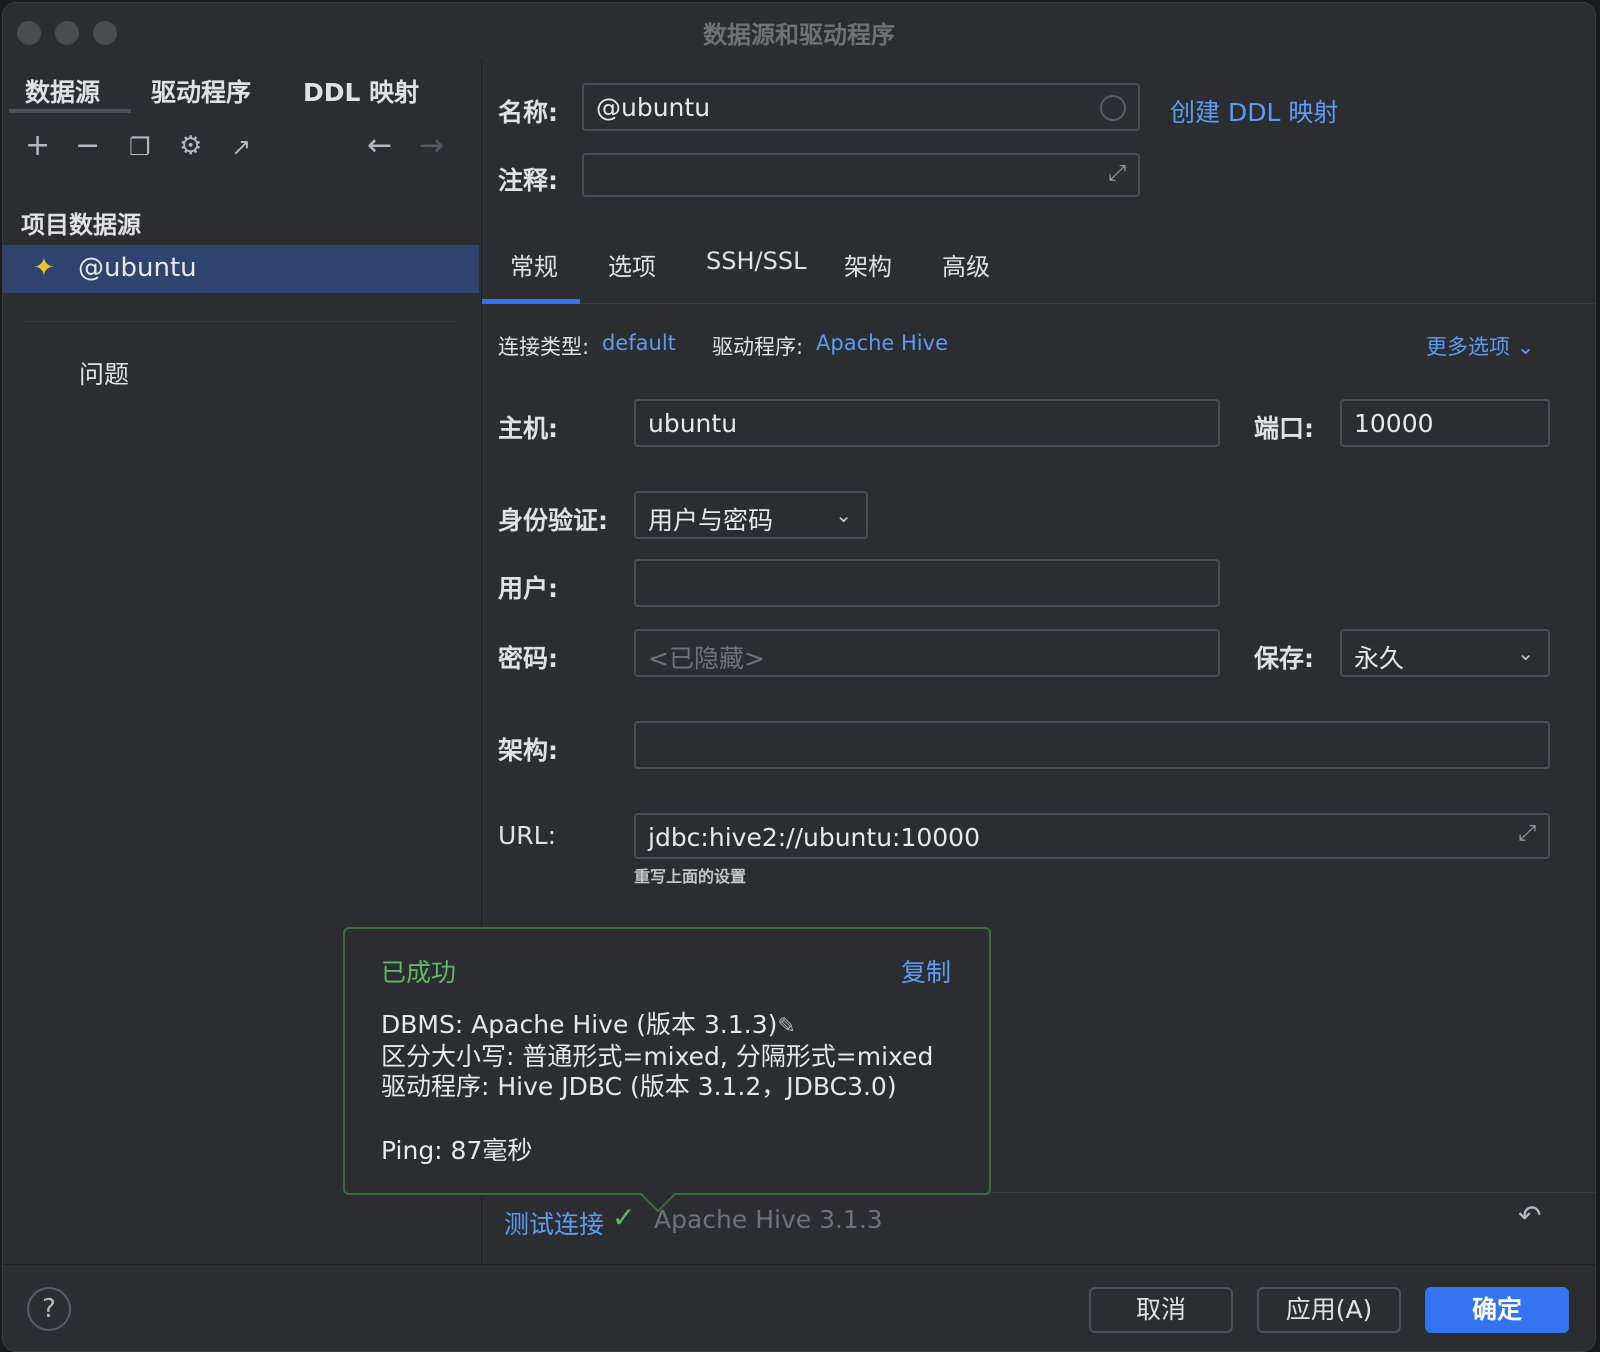  Describe the element at coordinates (554, 1223) in the screenshot. I see `test-connection-link: 测试连接` at that location.